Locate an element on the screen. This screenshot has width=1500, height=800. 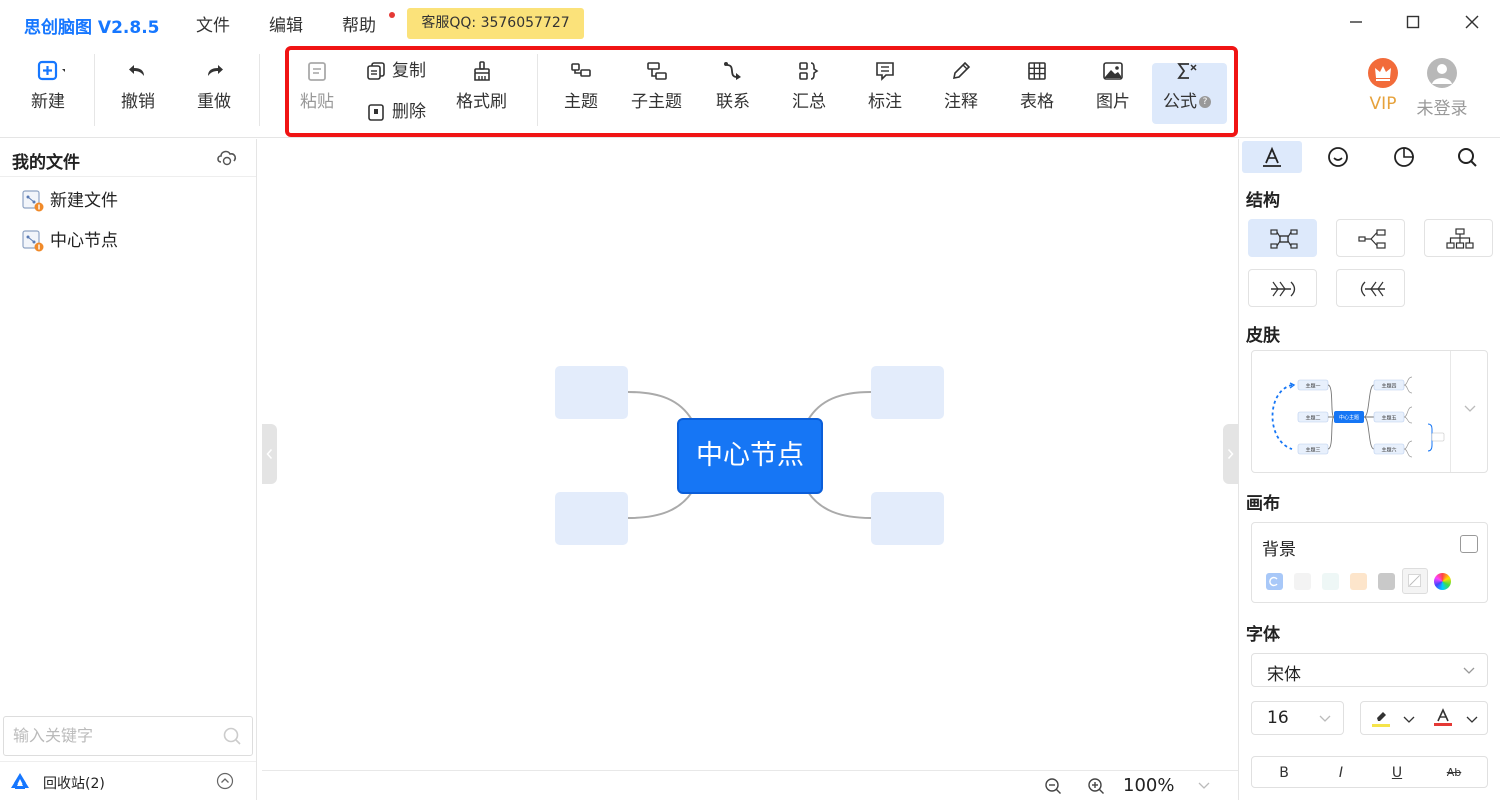
skin-topic-4: 主题四 is located at coordinates (1388, 386).